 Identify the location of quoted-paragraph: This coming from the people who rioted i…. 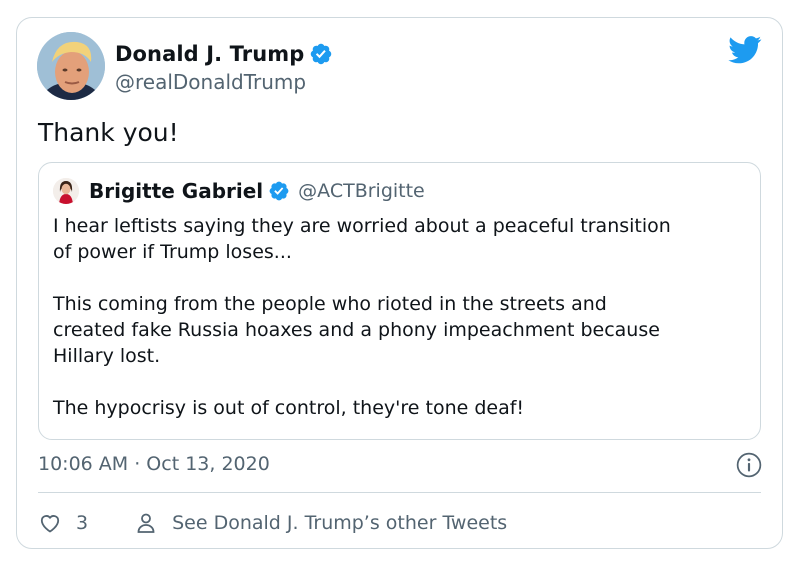
(356, 330).